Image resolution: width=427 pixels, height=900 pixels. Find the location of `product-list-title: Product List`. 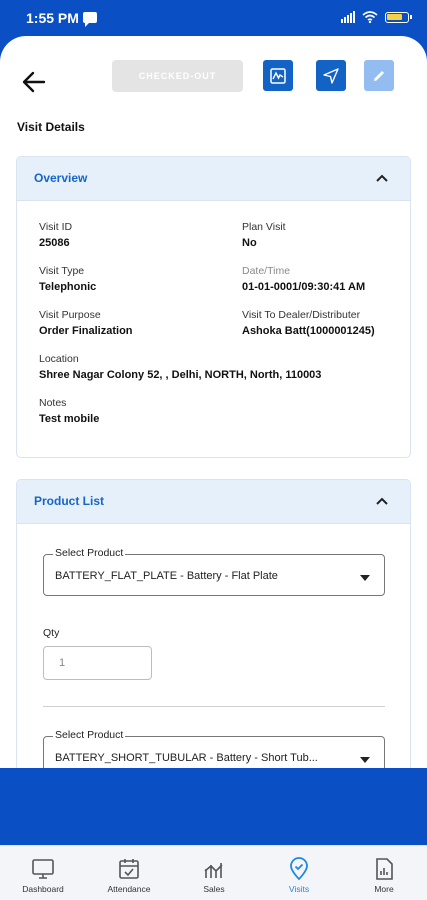

product-list-title: Product List is located at coordinates (69, 501).